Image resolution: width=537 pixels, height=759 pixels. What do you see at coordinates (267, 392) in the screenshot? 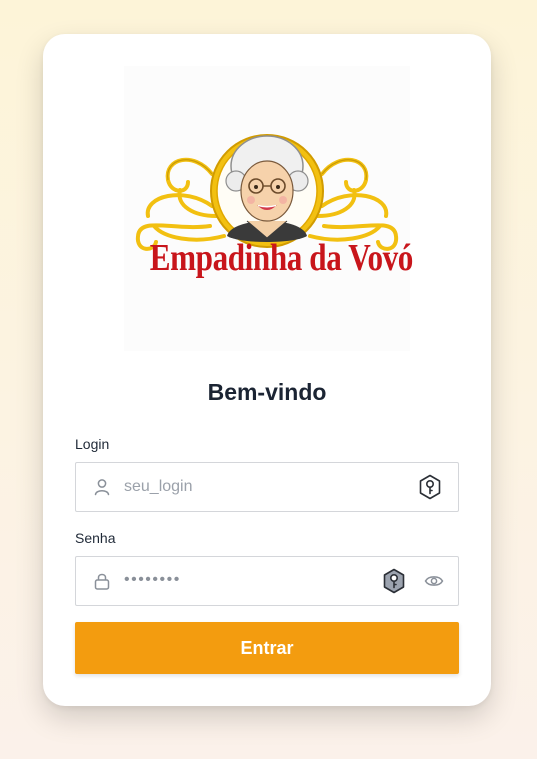
I see `welcome-title: Bem-vindo` at bounding box center [267, 392].